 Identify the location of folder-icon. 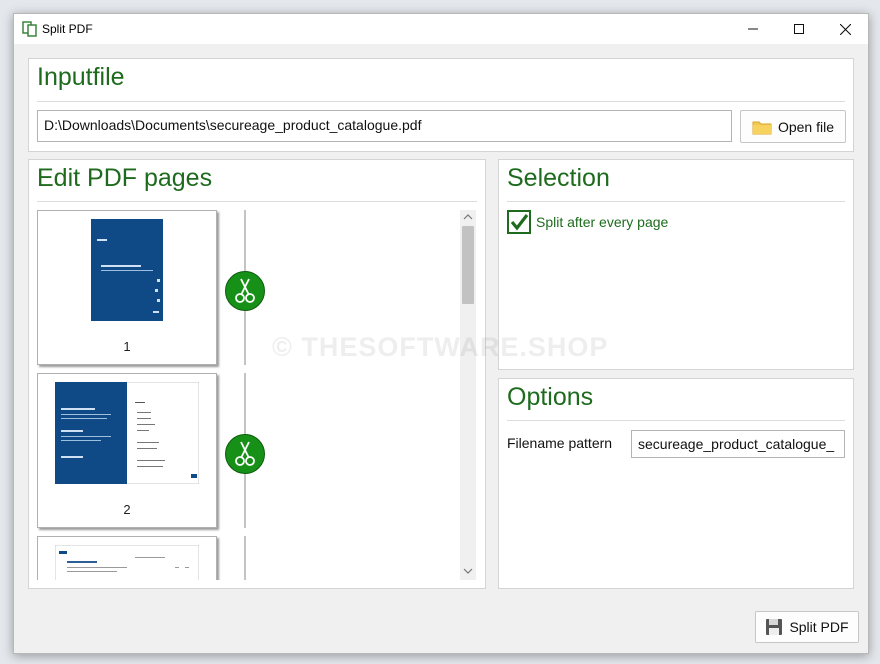
(762, 127).